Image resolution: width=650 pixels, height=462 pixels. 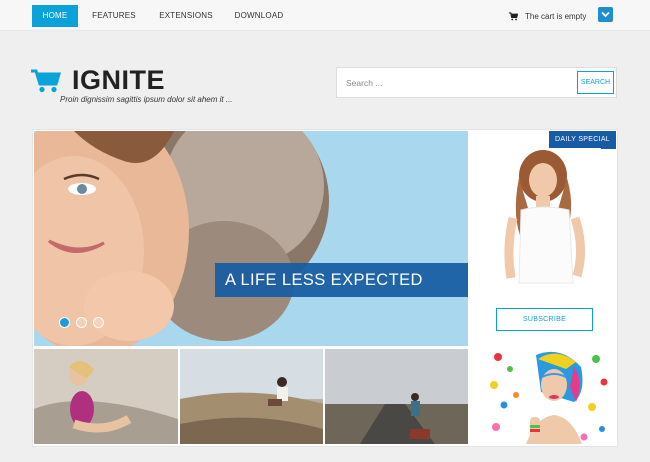 I want to click on search-input, so click(x=456, y=83).